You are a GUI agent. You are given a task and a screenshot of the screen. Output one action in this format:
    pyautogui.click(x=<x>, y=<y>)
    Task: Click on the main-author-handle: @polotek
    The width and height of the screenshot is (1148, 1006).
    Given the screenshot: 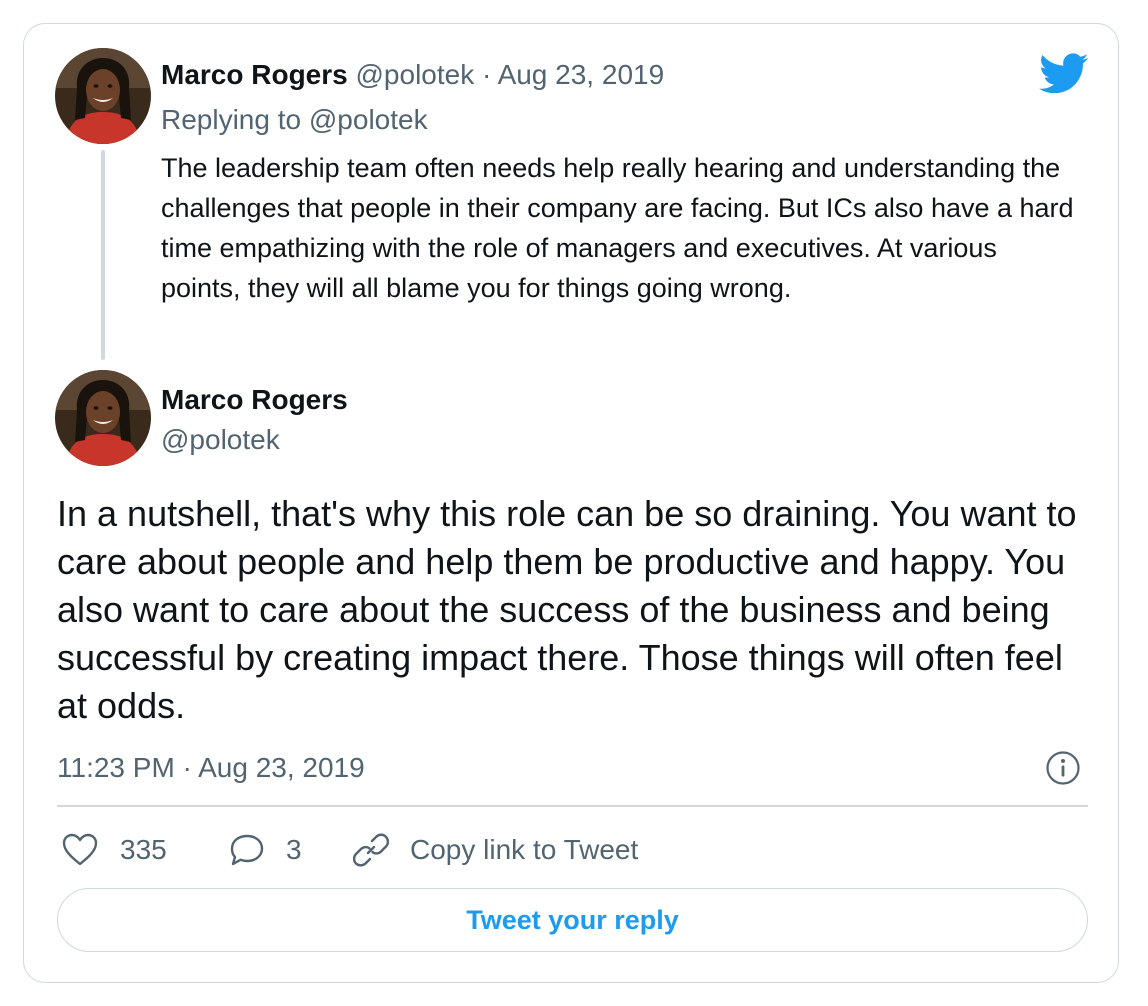 What is the action you would take?
    pyautogui.click(x=220, y=440)
    